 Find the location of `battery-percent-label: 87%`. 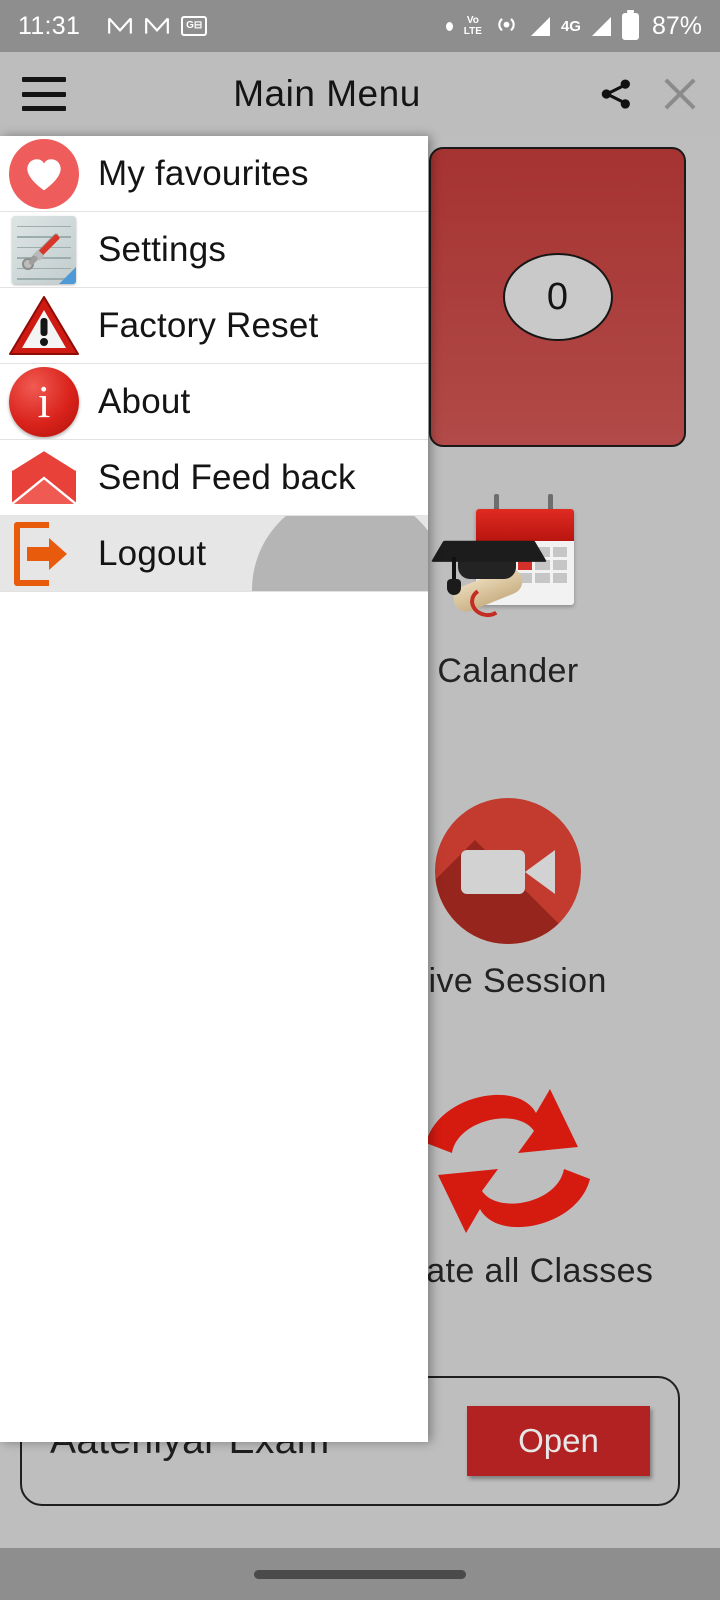

battery-percent-label: 87% is located at coordinates (676, 25).